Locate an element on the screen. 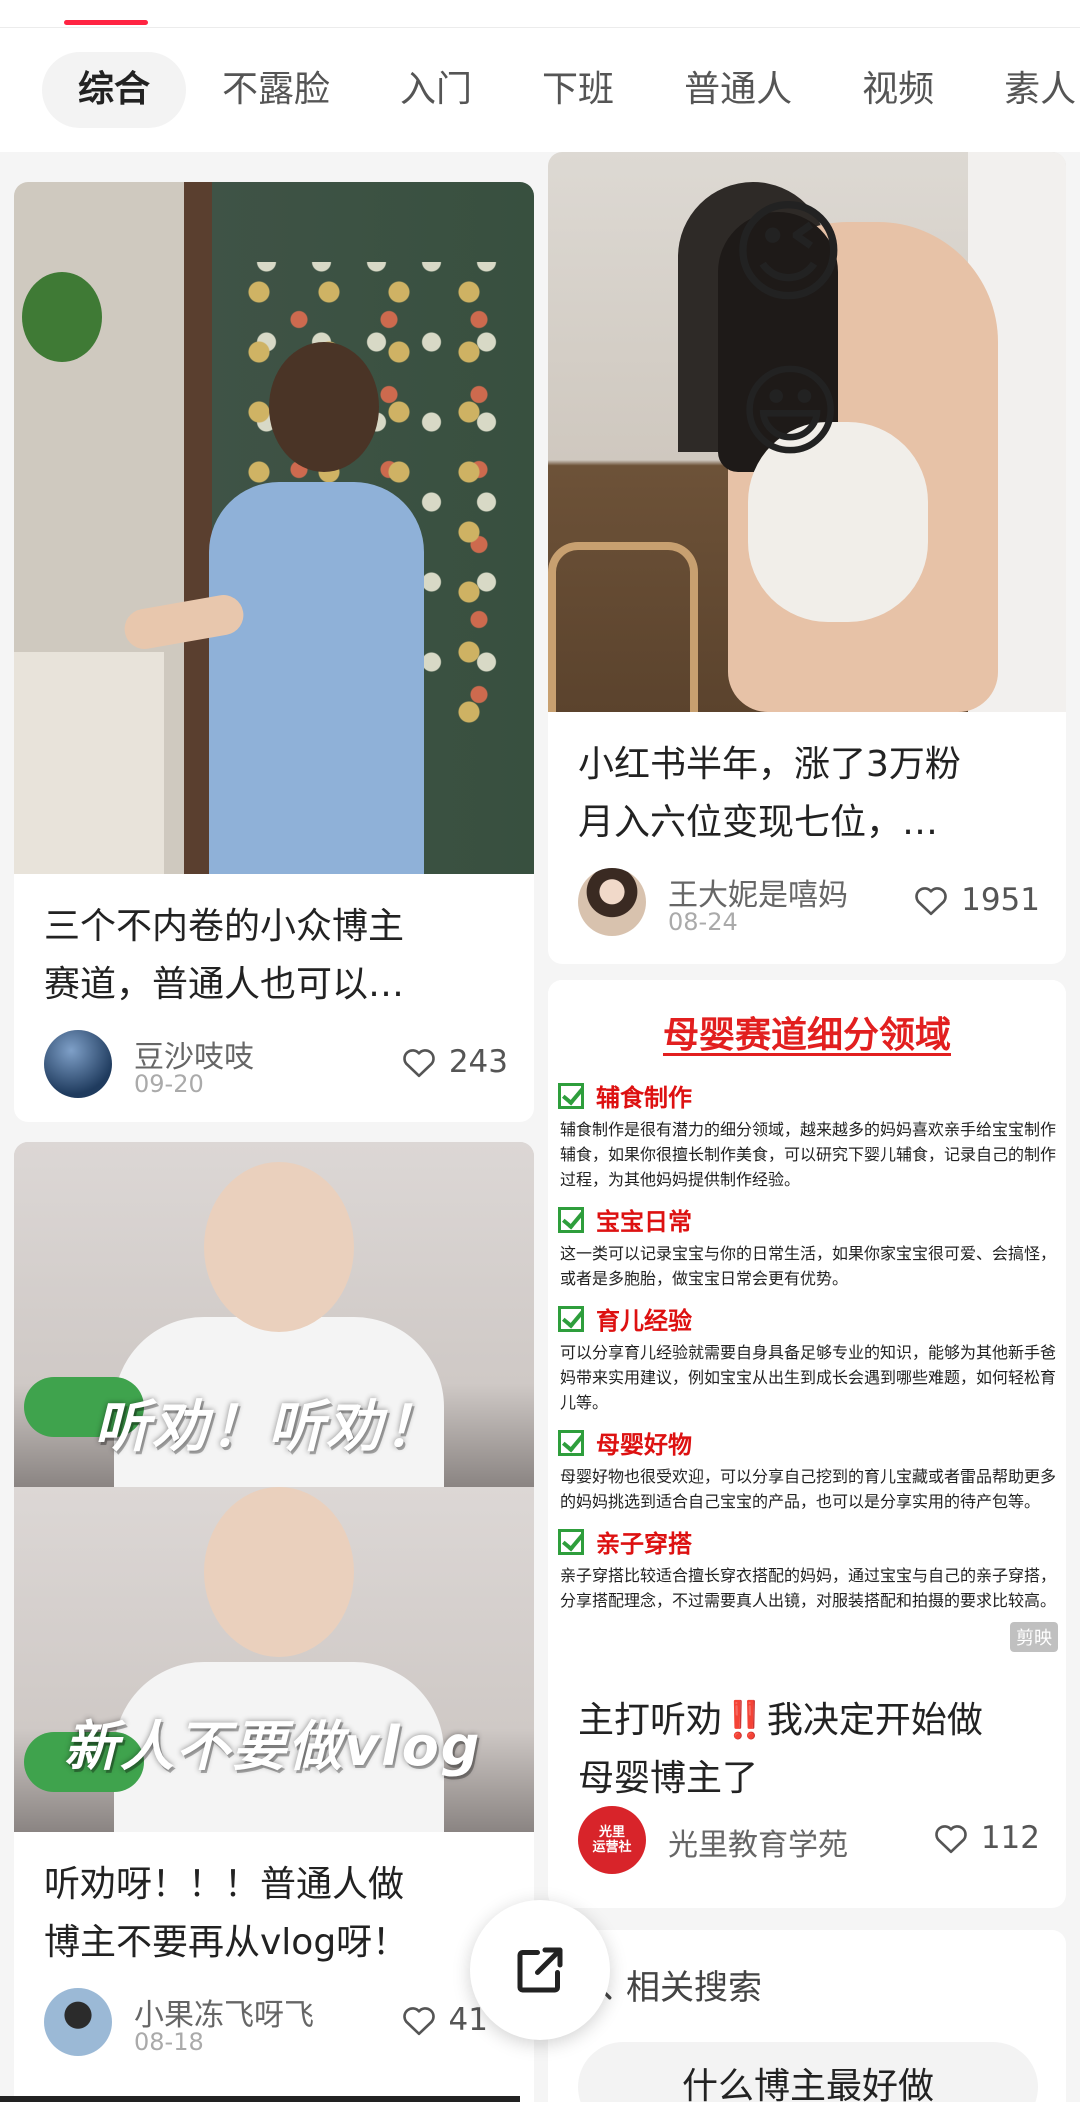 This screenshot has height=2102, width=1080. note-cover-image: 😉 😃 is located at coordinates (807, 432).